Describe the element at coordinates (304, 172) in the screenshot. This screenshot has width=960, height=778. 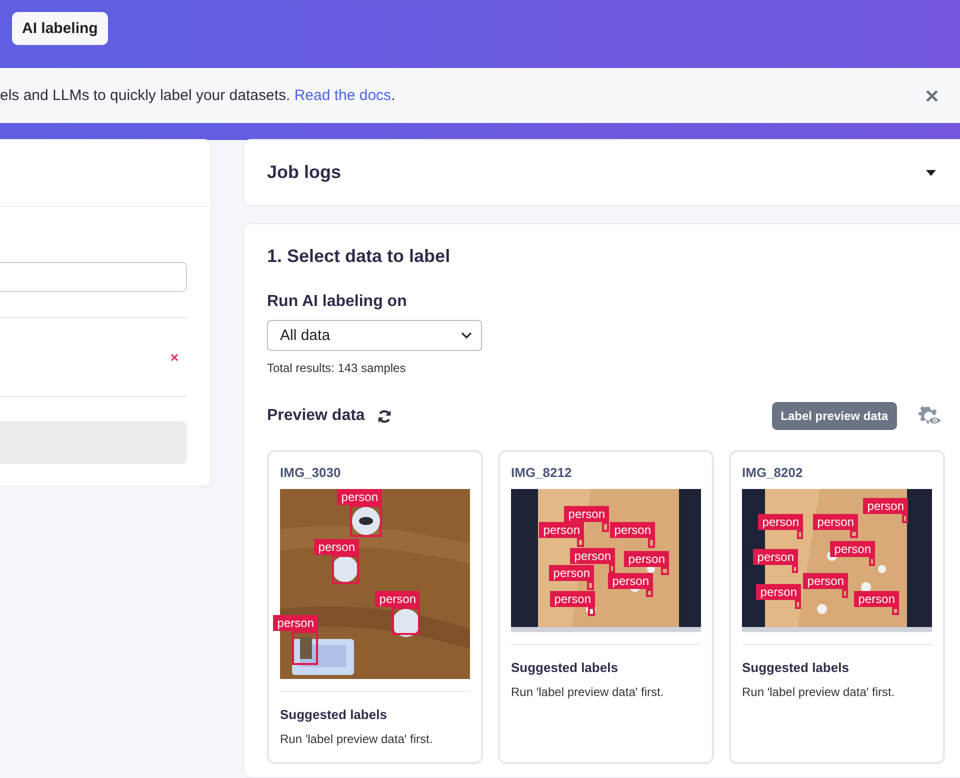
I see `section-title: Job logs` at that location.